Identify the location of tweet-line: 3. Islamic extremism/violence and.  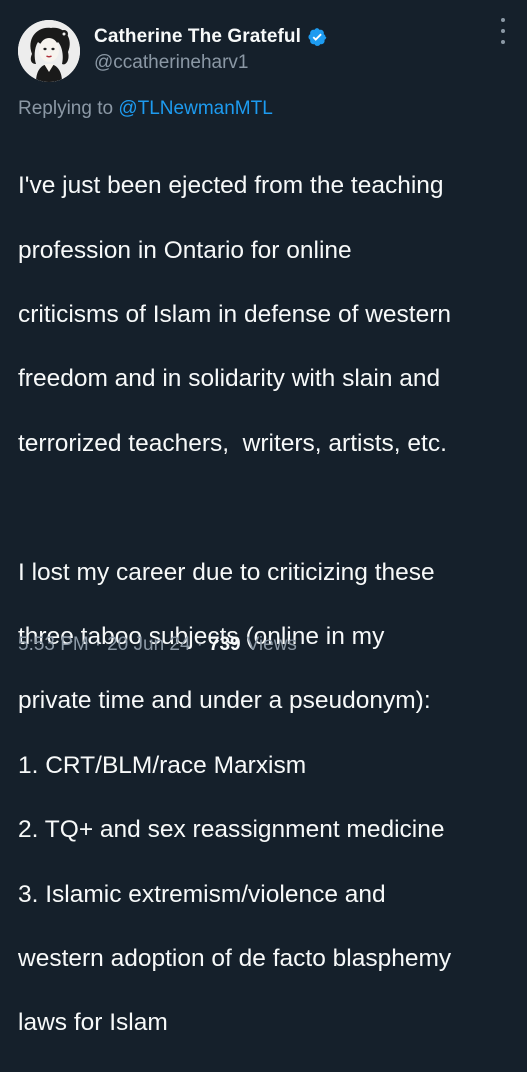
(202, 894).